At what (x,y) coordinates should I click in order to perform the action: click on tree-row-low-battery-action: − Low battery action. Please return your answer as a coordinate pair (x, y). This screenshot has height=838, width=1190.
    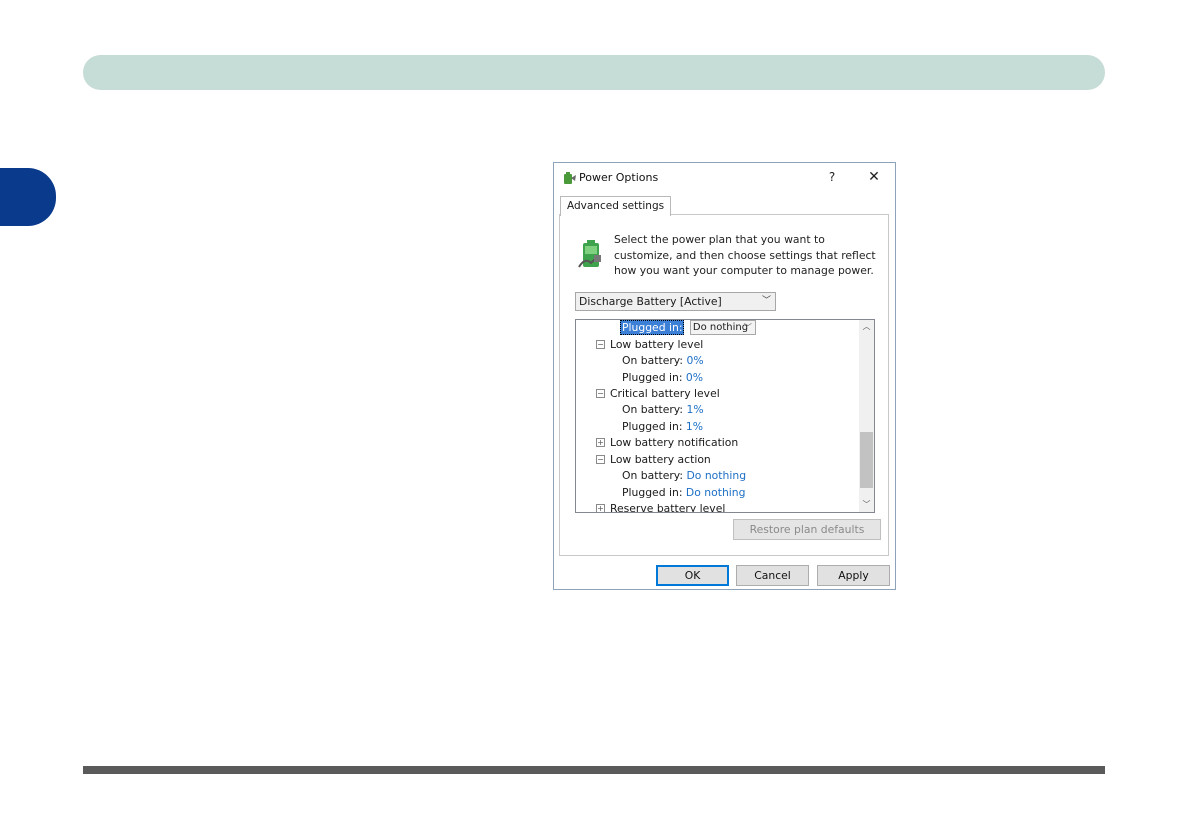
    Looking at the image, I should click on (653, 460).